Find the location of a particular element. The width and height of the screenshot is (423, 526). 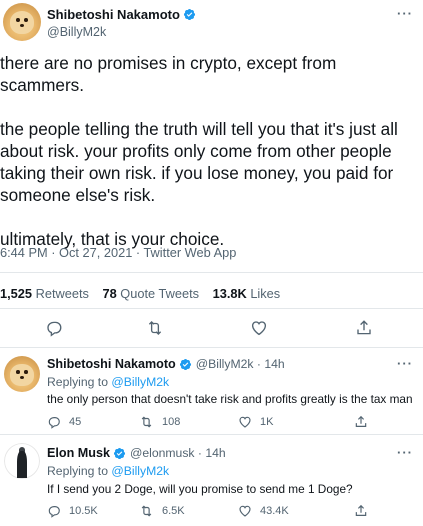

retweets-stat: 1,525 Retweets is located at coordinates (44, 293).